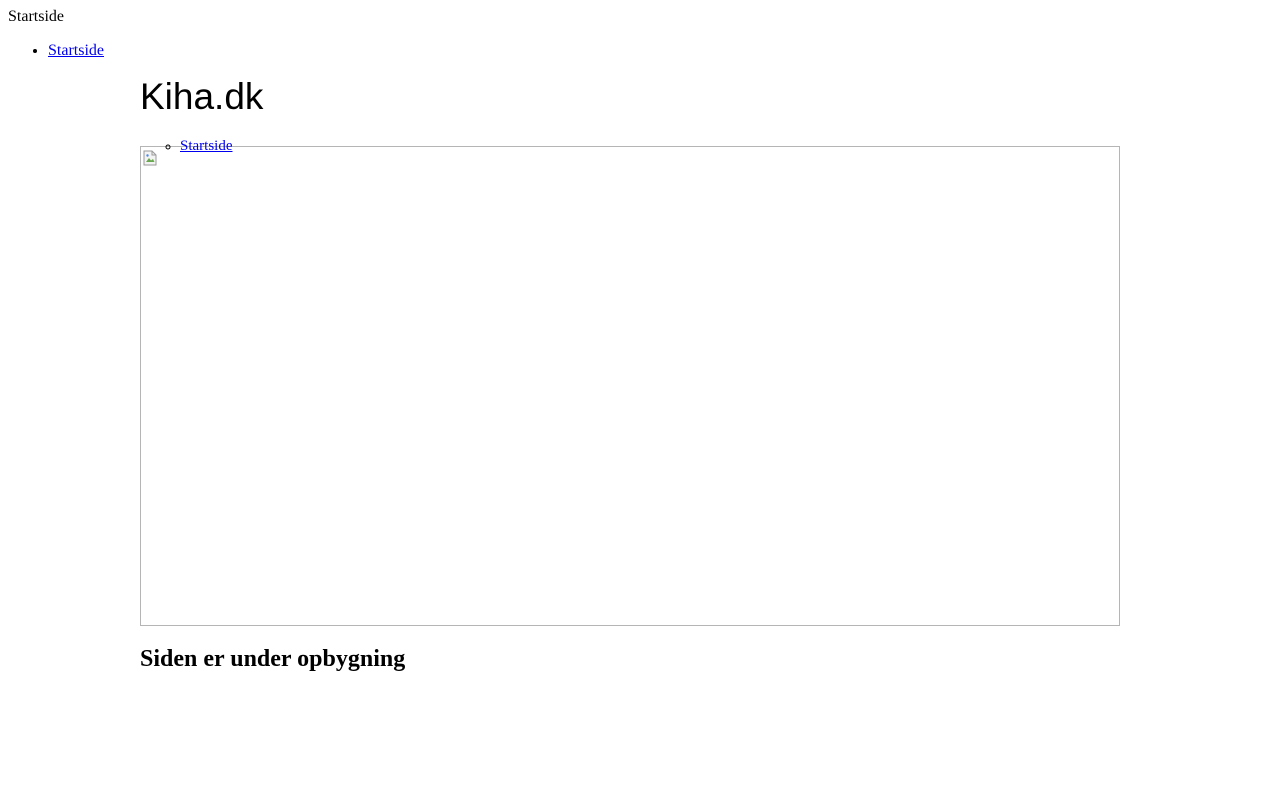  What do you see at coordinates (202, 96) in the screenshot?
I see `site-title: Kiha.dk` at bounding box center [202, 96].